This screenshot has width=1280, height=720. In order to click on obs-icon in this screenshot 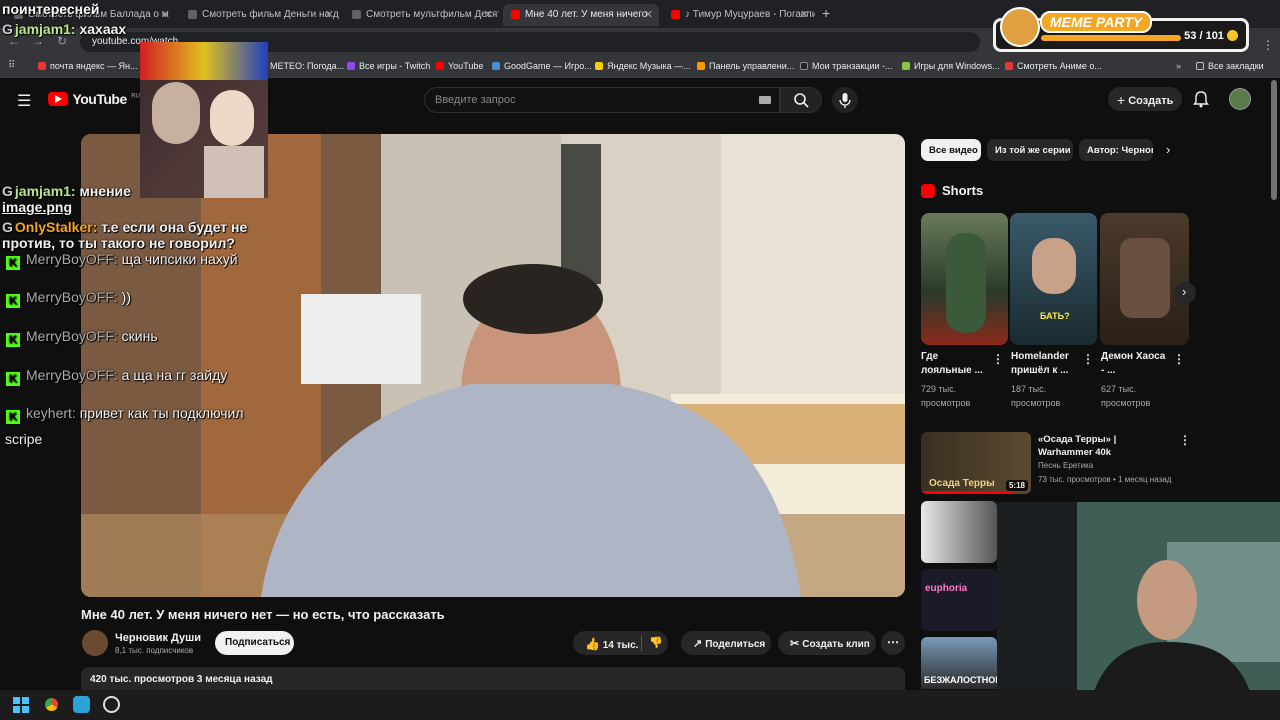, I will do `click(111, 704)`.